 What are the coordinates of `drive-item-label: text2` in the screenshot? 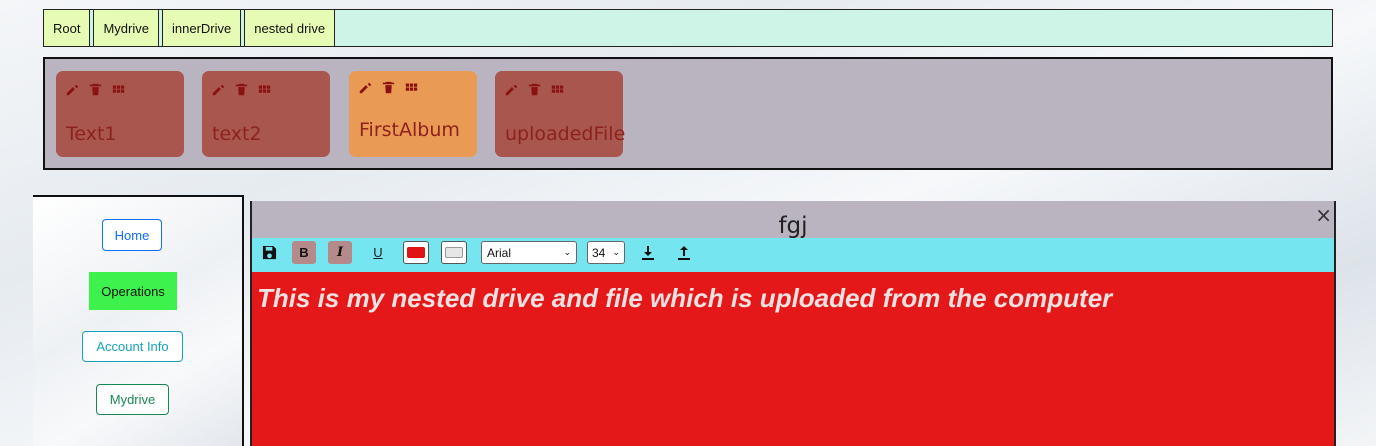 It's located at (237, 134).